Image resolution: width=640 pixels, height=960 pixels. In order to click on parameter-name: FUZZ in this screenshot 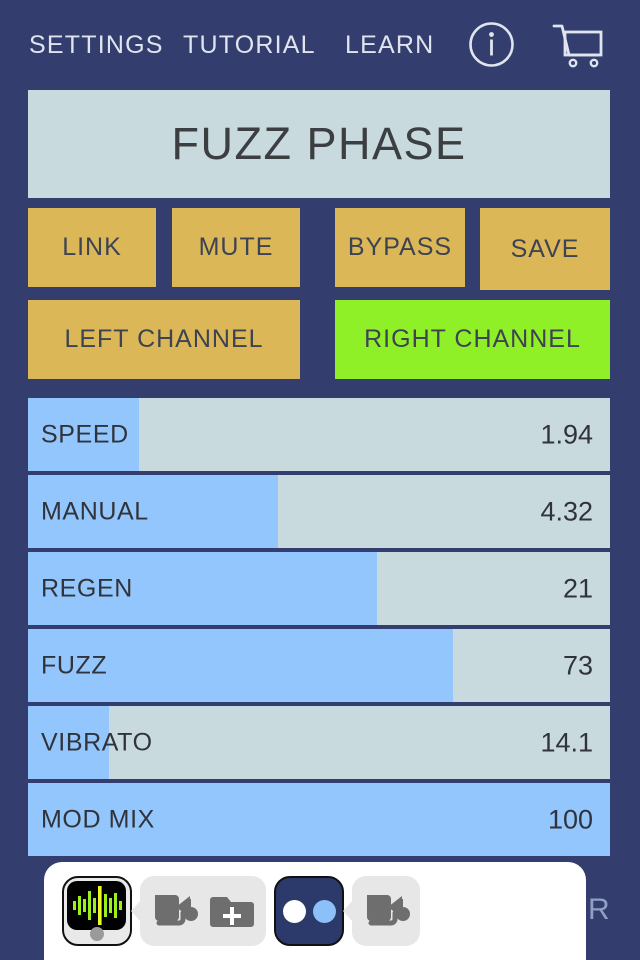, I will do `click(74, 665)`.